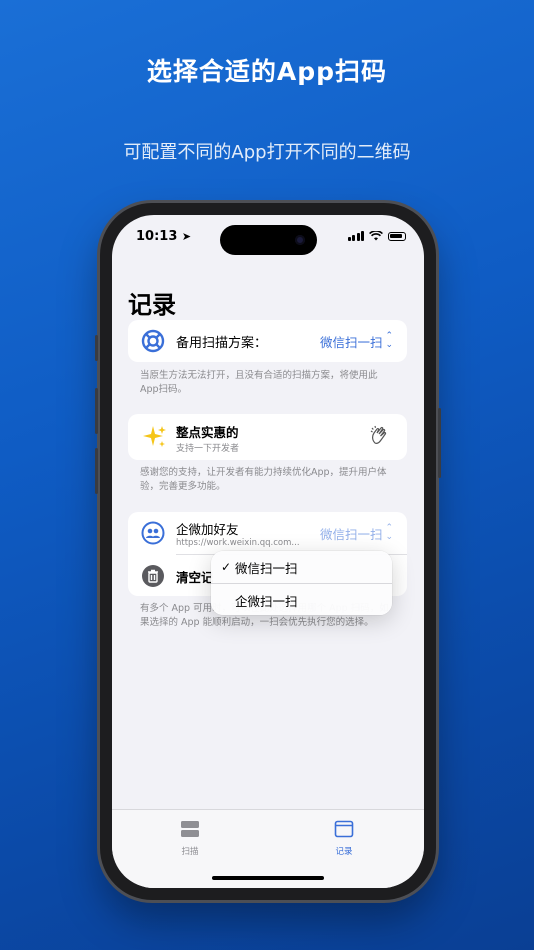 This screenshot has height=950, width=534. What do you see at coordinates (186, 236) in the screenshot?
I see `location-arrow-icon: ➤` at bounding box center [186, 236].